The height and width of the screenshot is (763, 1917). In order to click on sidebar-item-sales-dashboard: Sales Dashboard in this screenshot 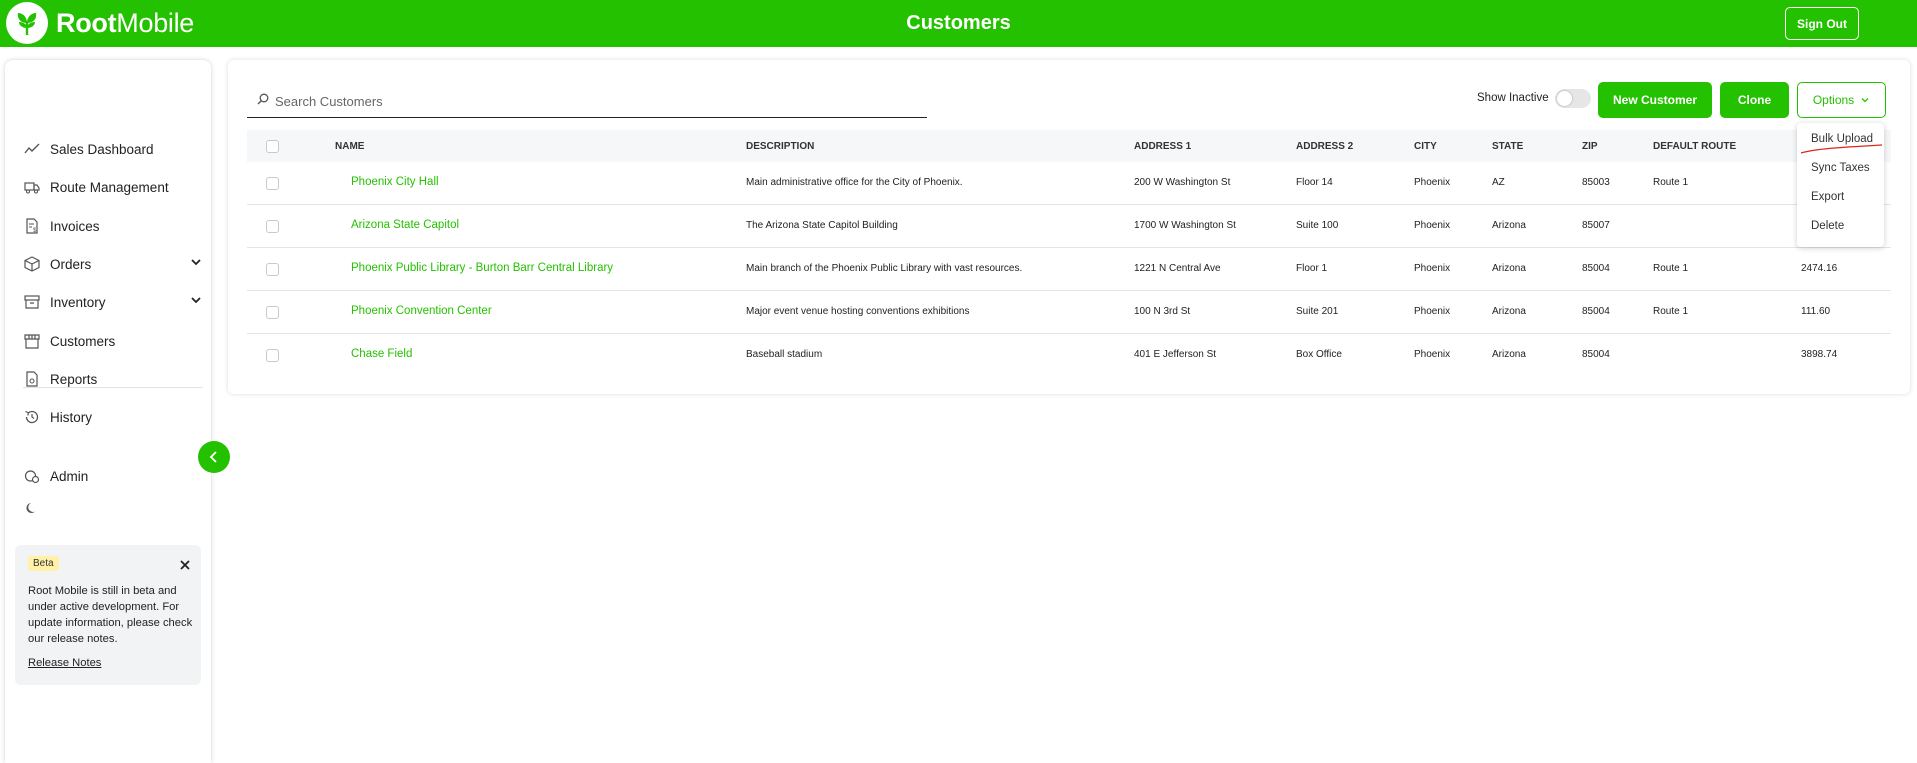, I will do `click(113, 149)`.